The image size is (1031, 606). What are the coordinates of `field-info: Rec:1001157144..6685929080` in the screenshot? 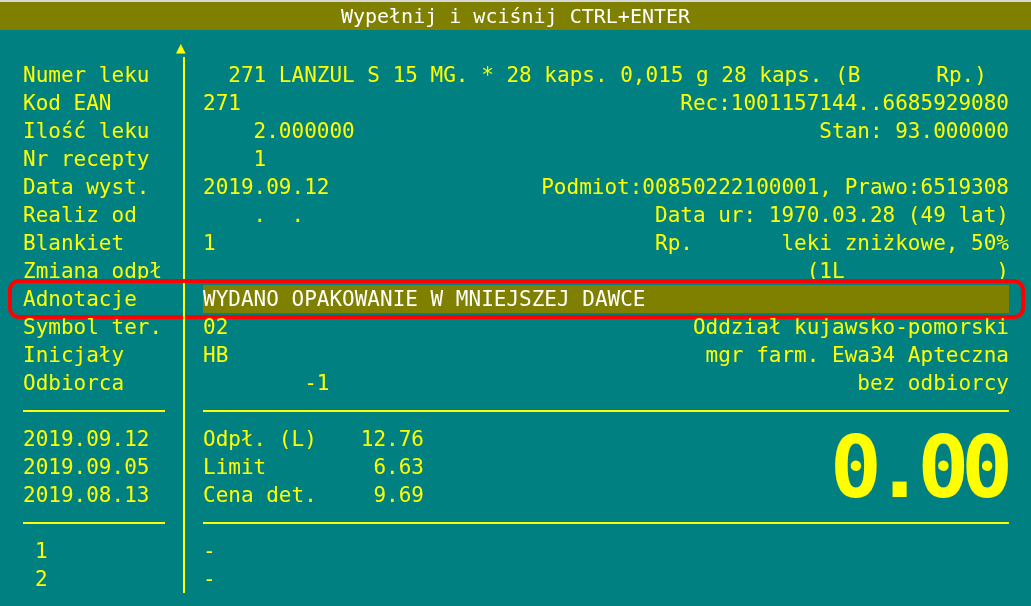 It's located at (844, 103).